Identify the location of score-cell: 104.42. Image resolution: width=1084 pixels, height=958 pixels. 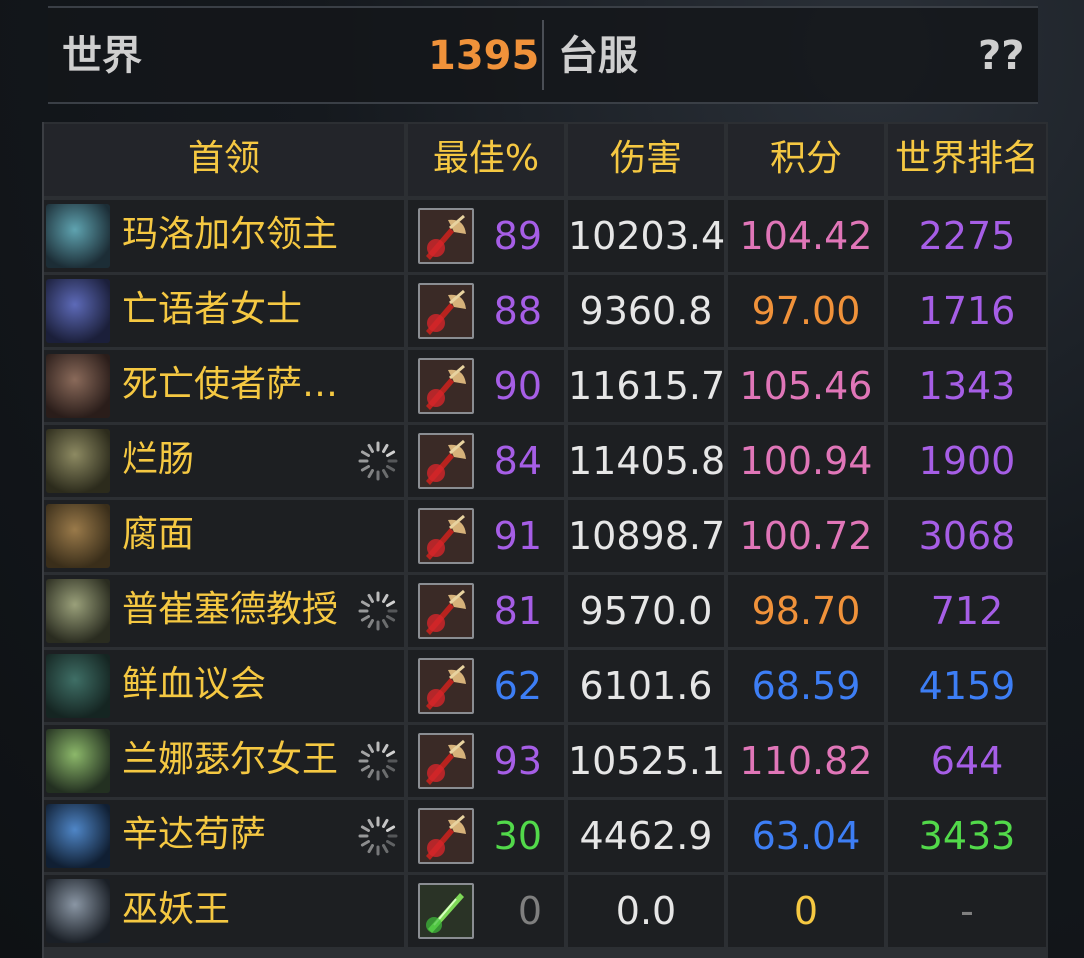
(806, 236).